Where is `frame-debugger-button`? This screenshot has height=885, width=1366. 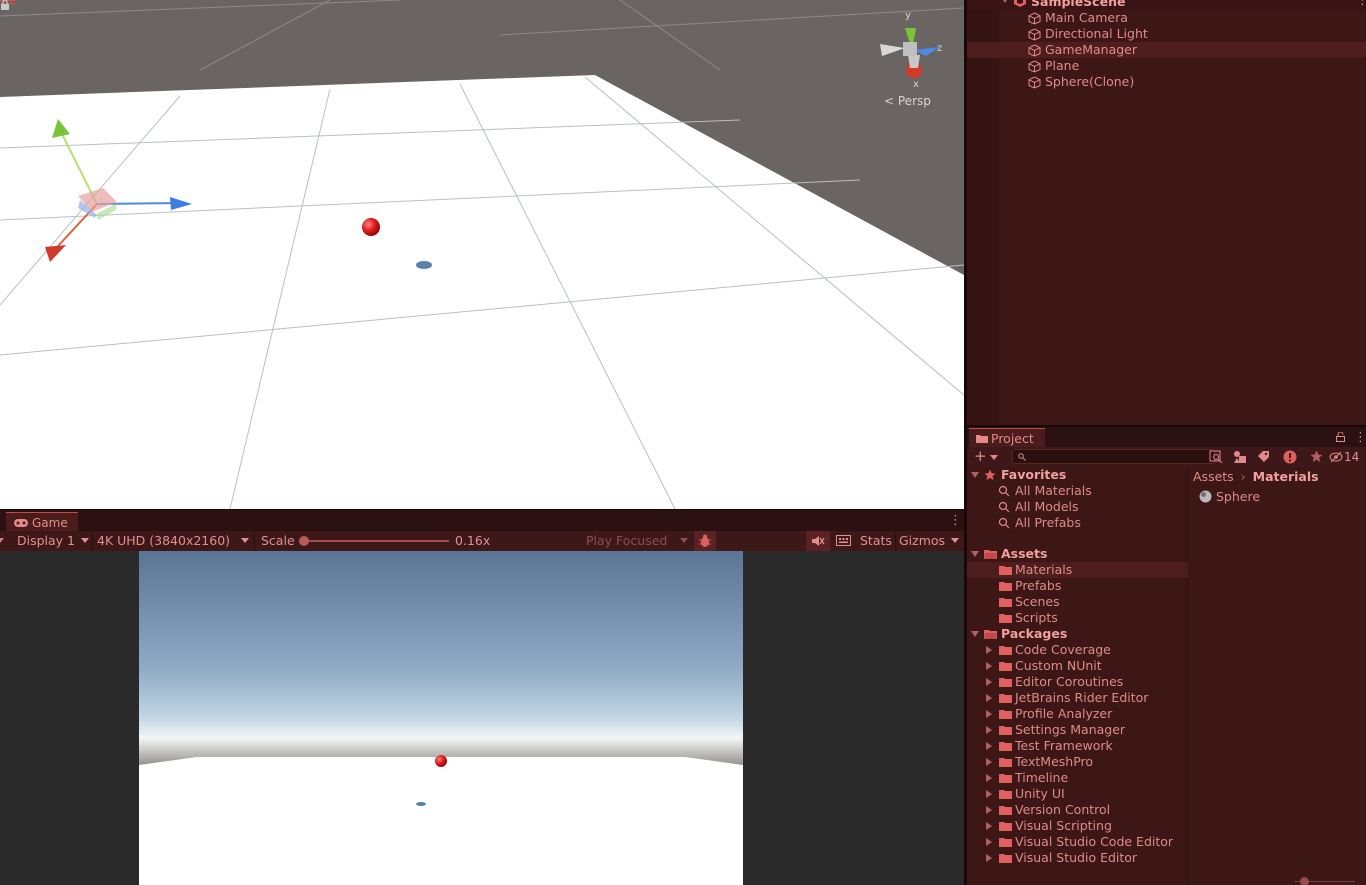
frame-debugger-button is located at coordinates (705, 541).